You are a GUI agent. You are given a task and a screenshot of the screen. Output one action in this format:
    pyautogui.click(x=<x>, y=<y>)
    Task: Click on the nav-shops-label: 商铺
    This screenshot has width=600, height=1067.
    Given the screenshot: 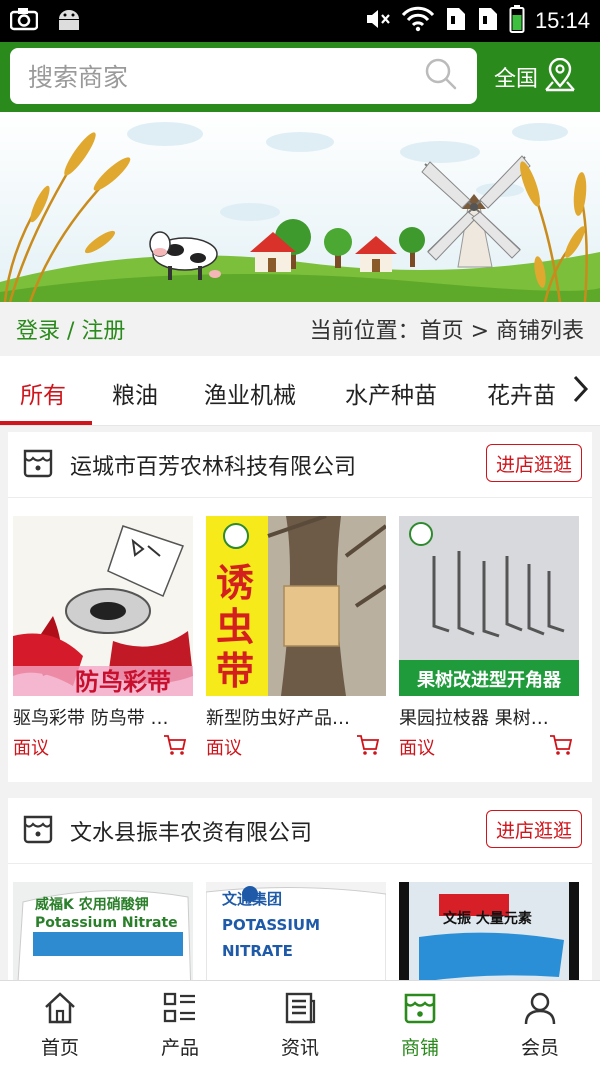 What is the action you would take?
    pyautogui.click(x=419, y=1048)
    